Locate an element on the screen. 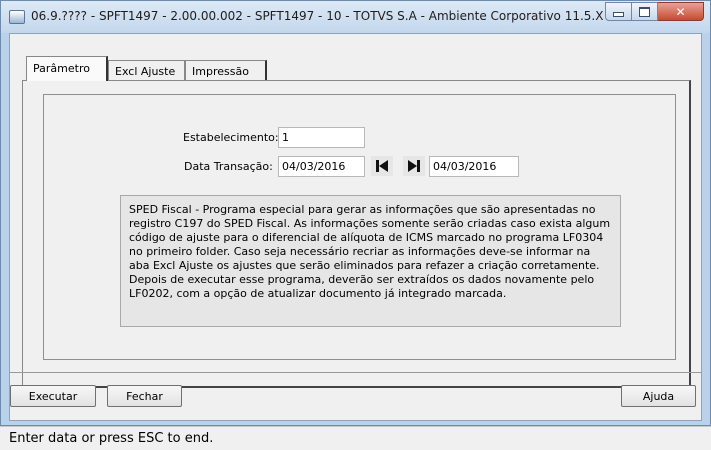 The image size is (711, 450). skip-last-icon is located at coordinates (414, 166).